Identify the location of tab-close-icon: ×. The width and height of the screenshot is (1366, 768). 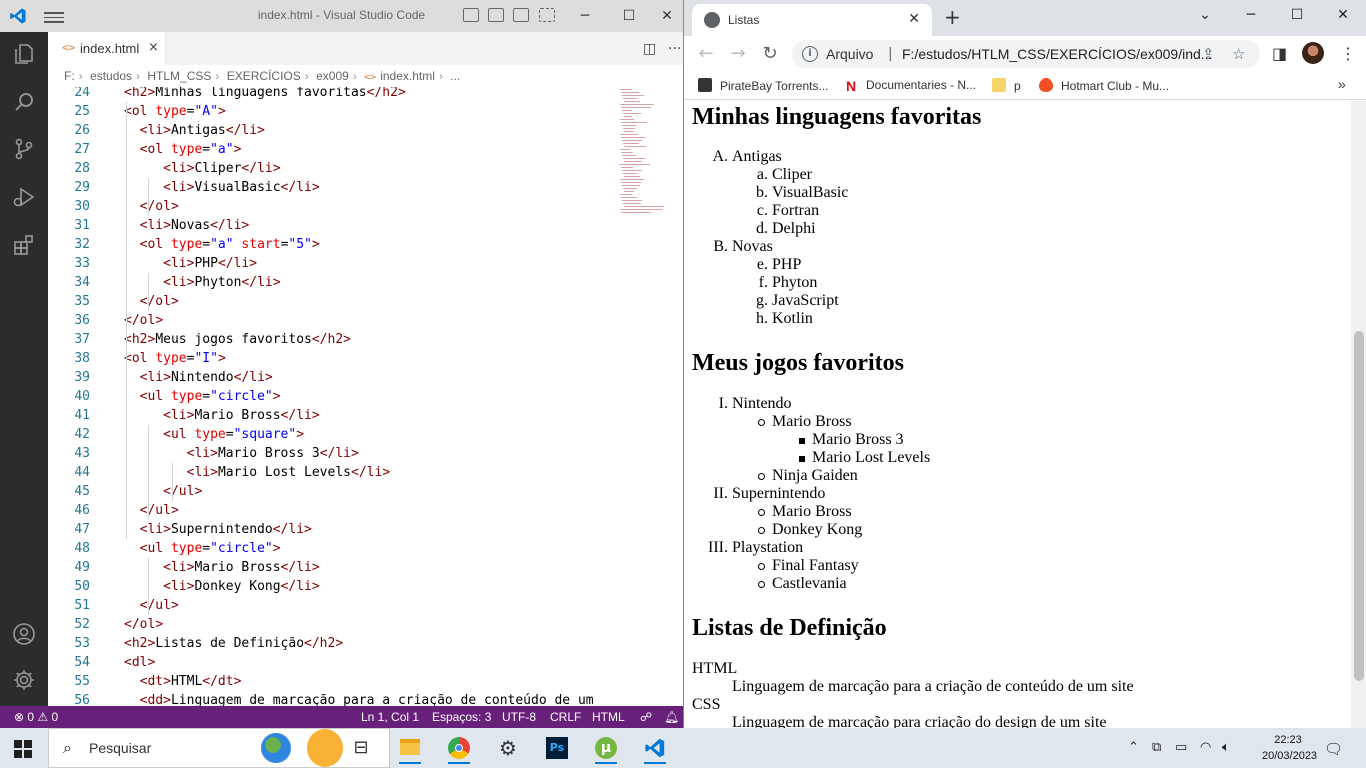
(153, 47).